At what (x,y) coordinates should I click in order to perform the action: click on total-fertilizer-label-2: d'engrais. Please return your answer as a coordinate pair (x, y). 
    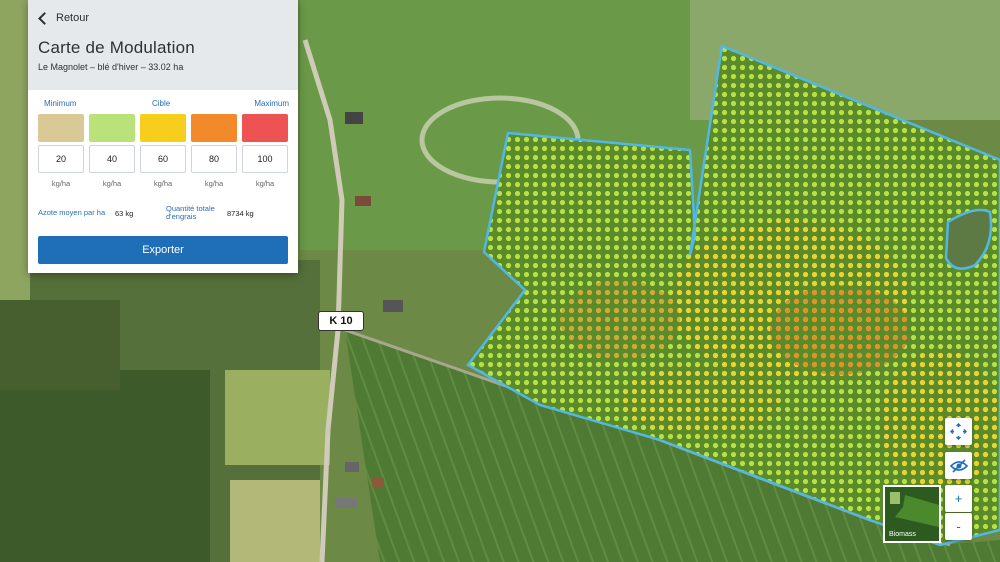
    Looking at the image, I should click on (181, 216).